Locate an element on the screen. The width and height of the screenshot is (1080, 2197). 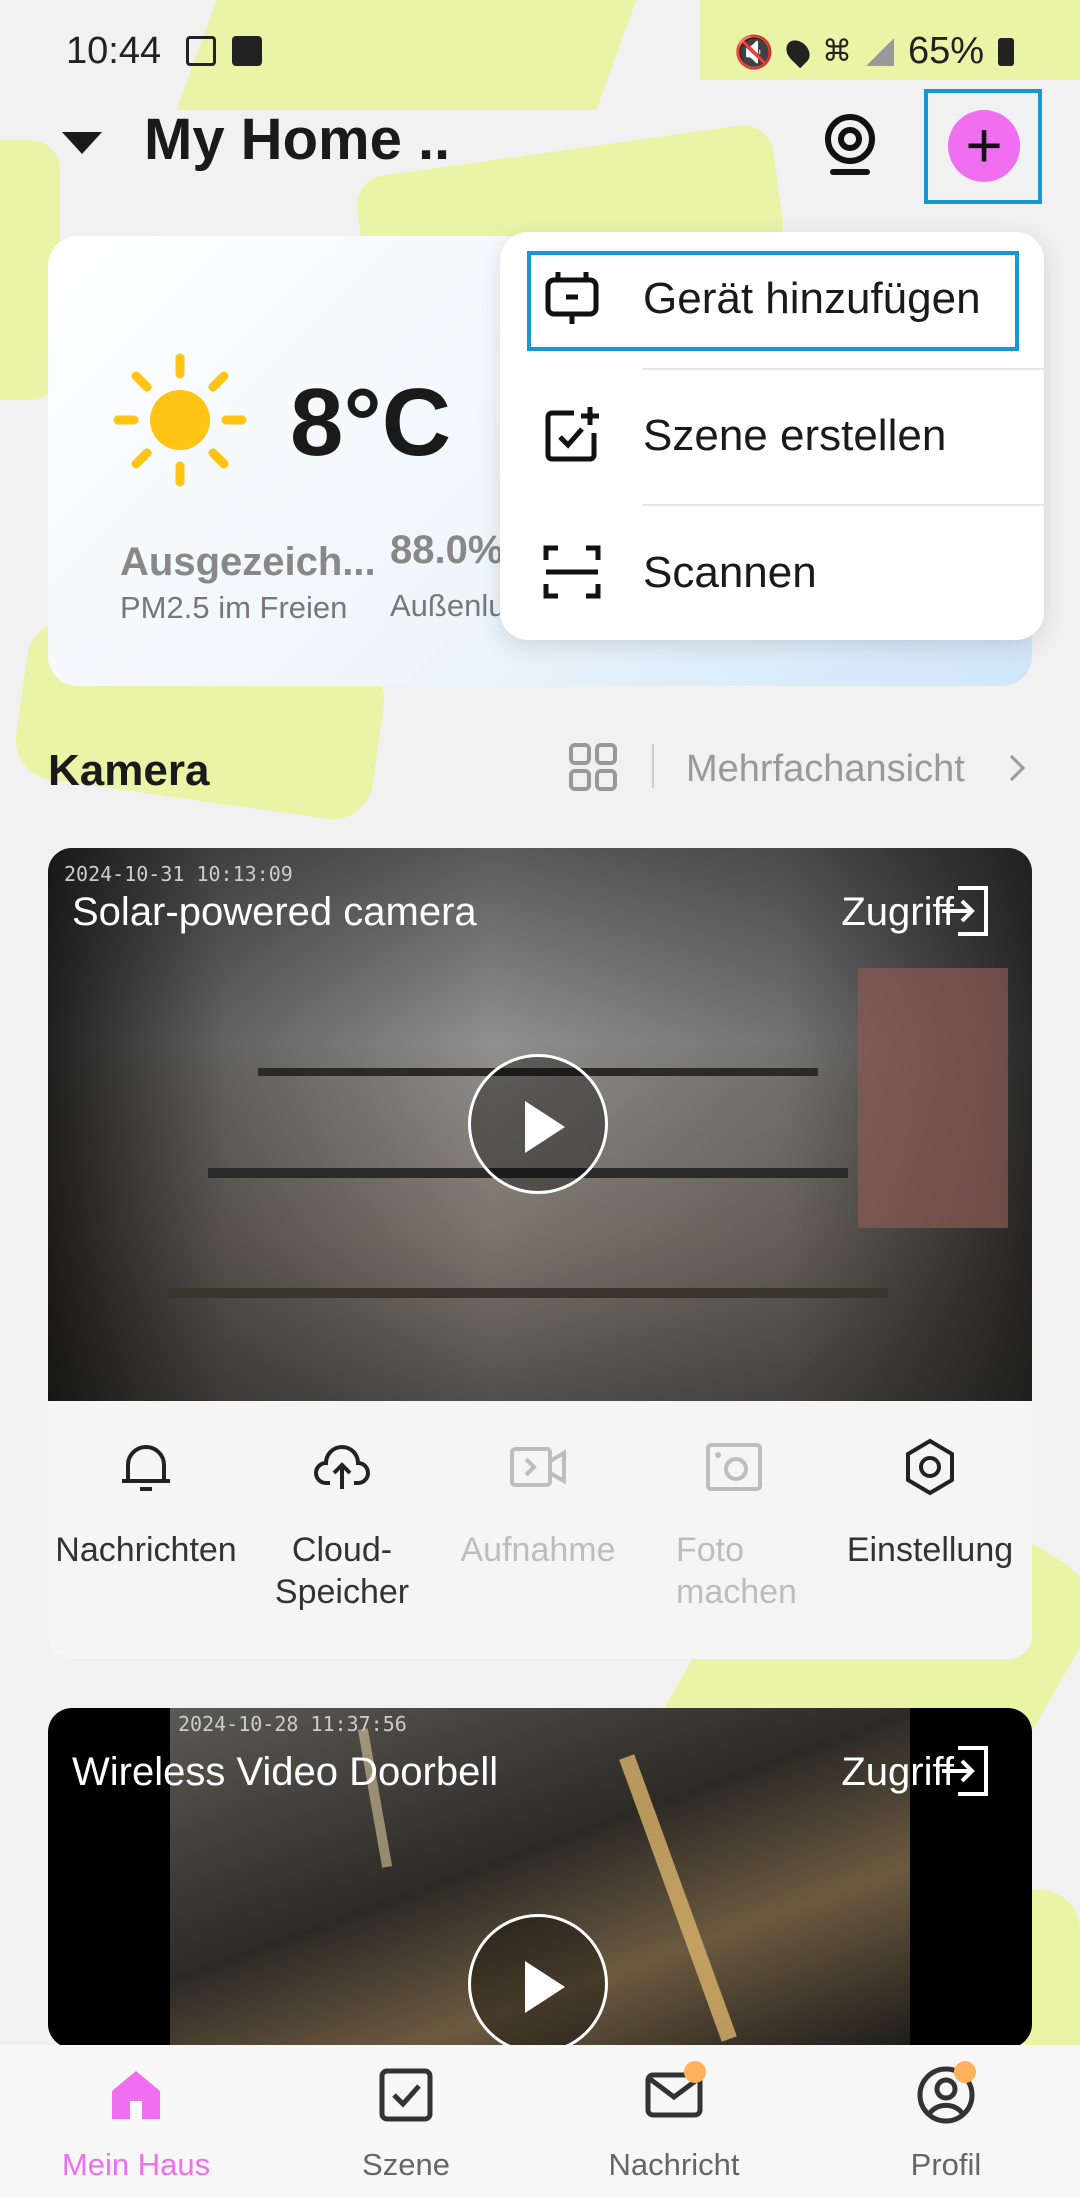
battery-icon is located at coordinates (1006, 51).